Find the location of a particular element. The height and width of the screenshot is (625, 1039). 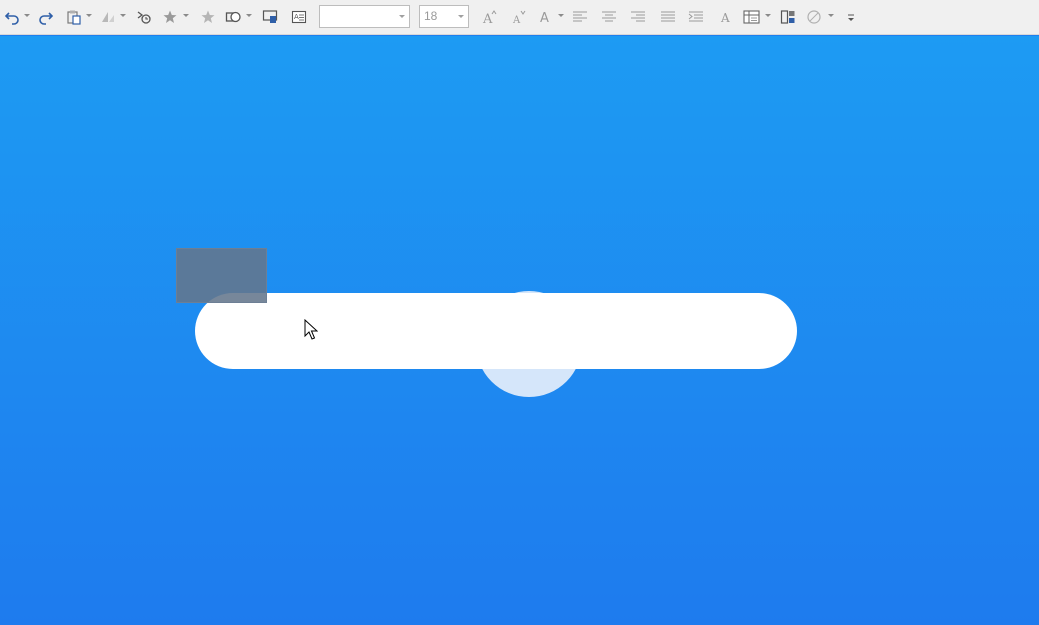

paste-dropdown-arrow is located at coordinates (89, 15).